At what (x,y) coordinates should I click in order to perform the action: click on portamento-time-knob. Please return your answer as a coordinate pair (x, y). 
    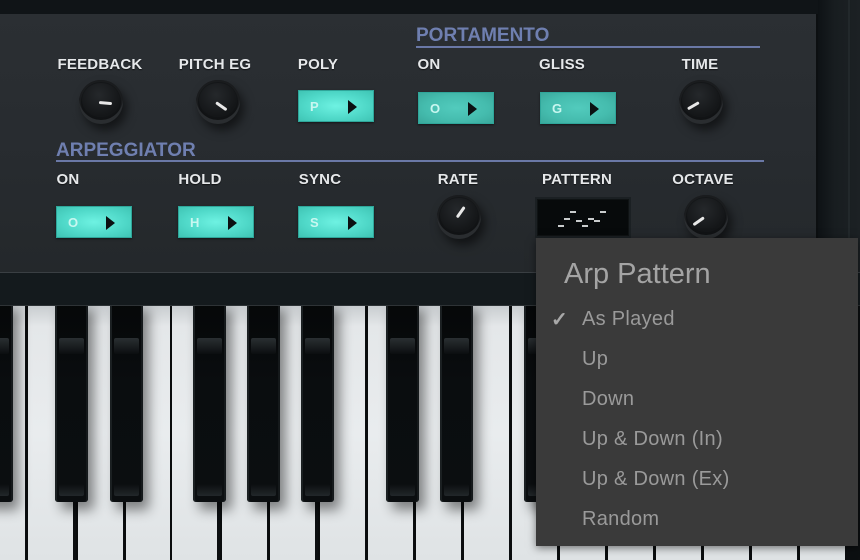
    Looking at the image, I should click on (701, 102).